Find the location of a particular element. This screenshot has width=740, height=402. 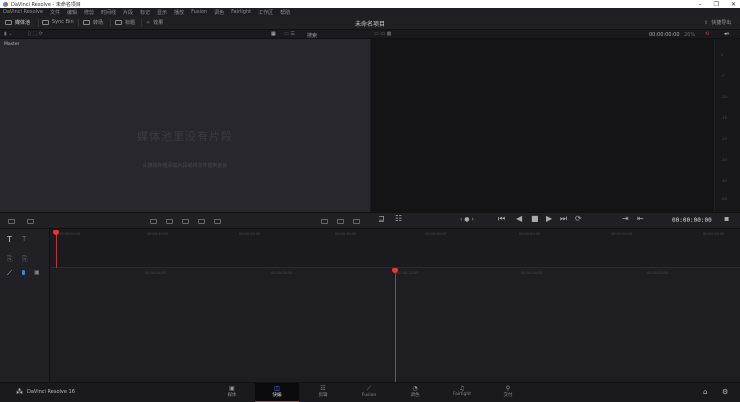

ruler-label: 00:01:10:00 is located at coordinates (714, 234).